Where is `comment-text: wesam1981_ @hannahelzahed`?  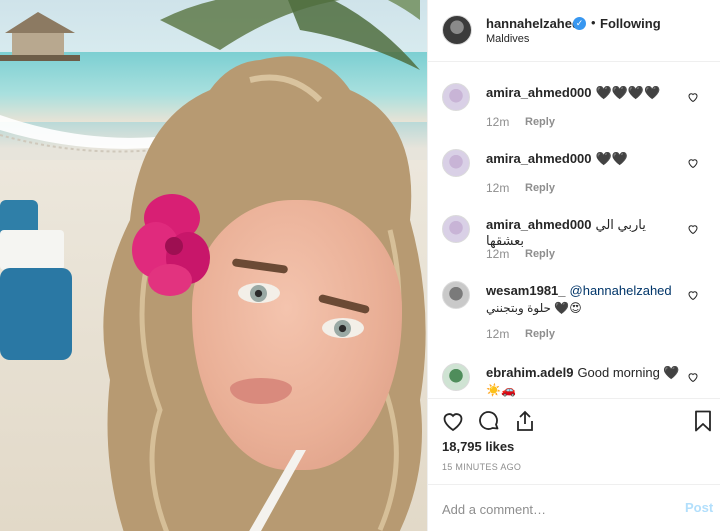 comment-text: wesam1981_ @hannahelzahed is located at coordinates (586, 290).